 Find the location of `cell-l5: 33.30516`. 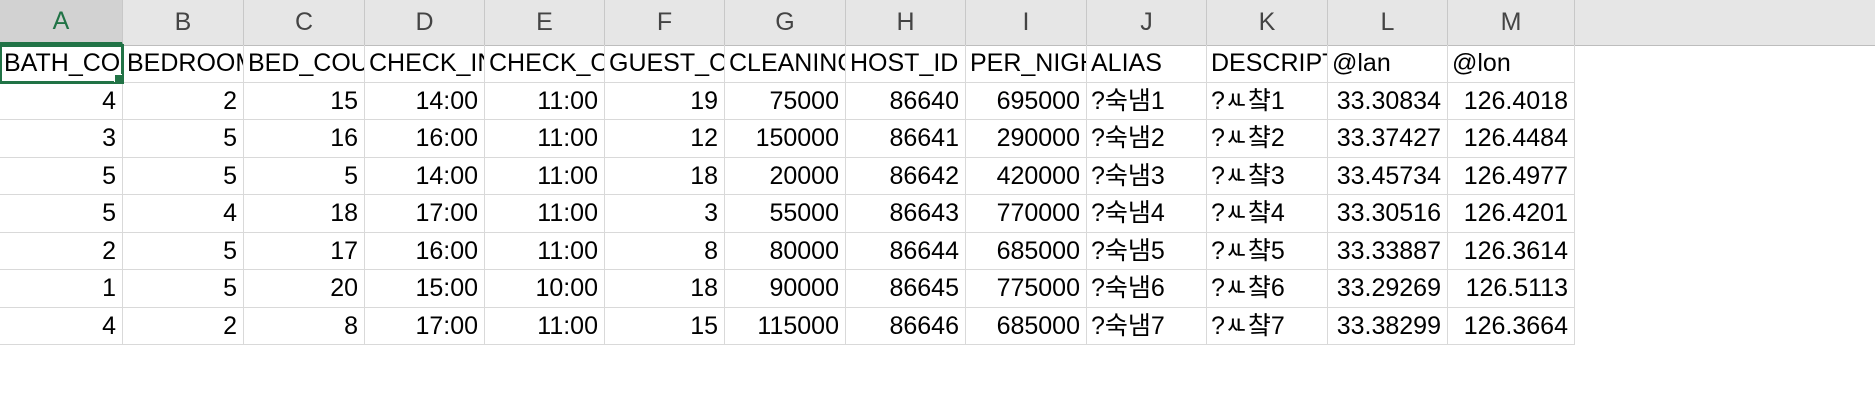

cell-l5: 33.30516 is located at coordinates (1388, 214).